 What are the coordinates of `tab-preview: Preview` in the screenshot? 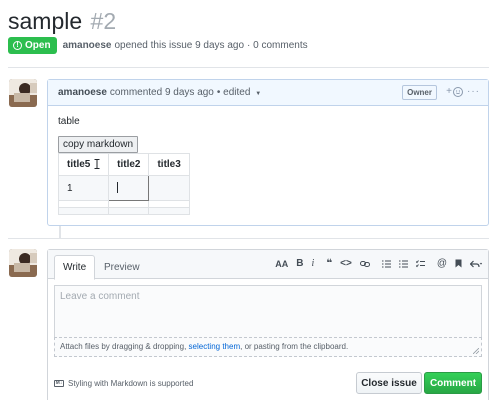 It's located at (122, 267).